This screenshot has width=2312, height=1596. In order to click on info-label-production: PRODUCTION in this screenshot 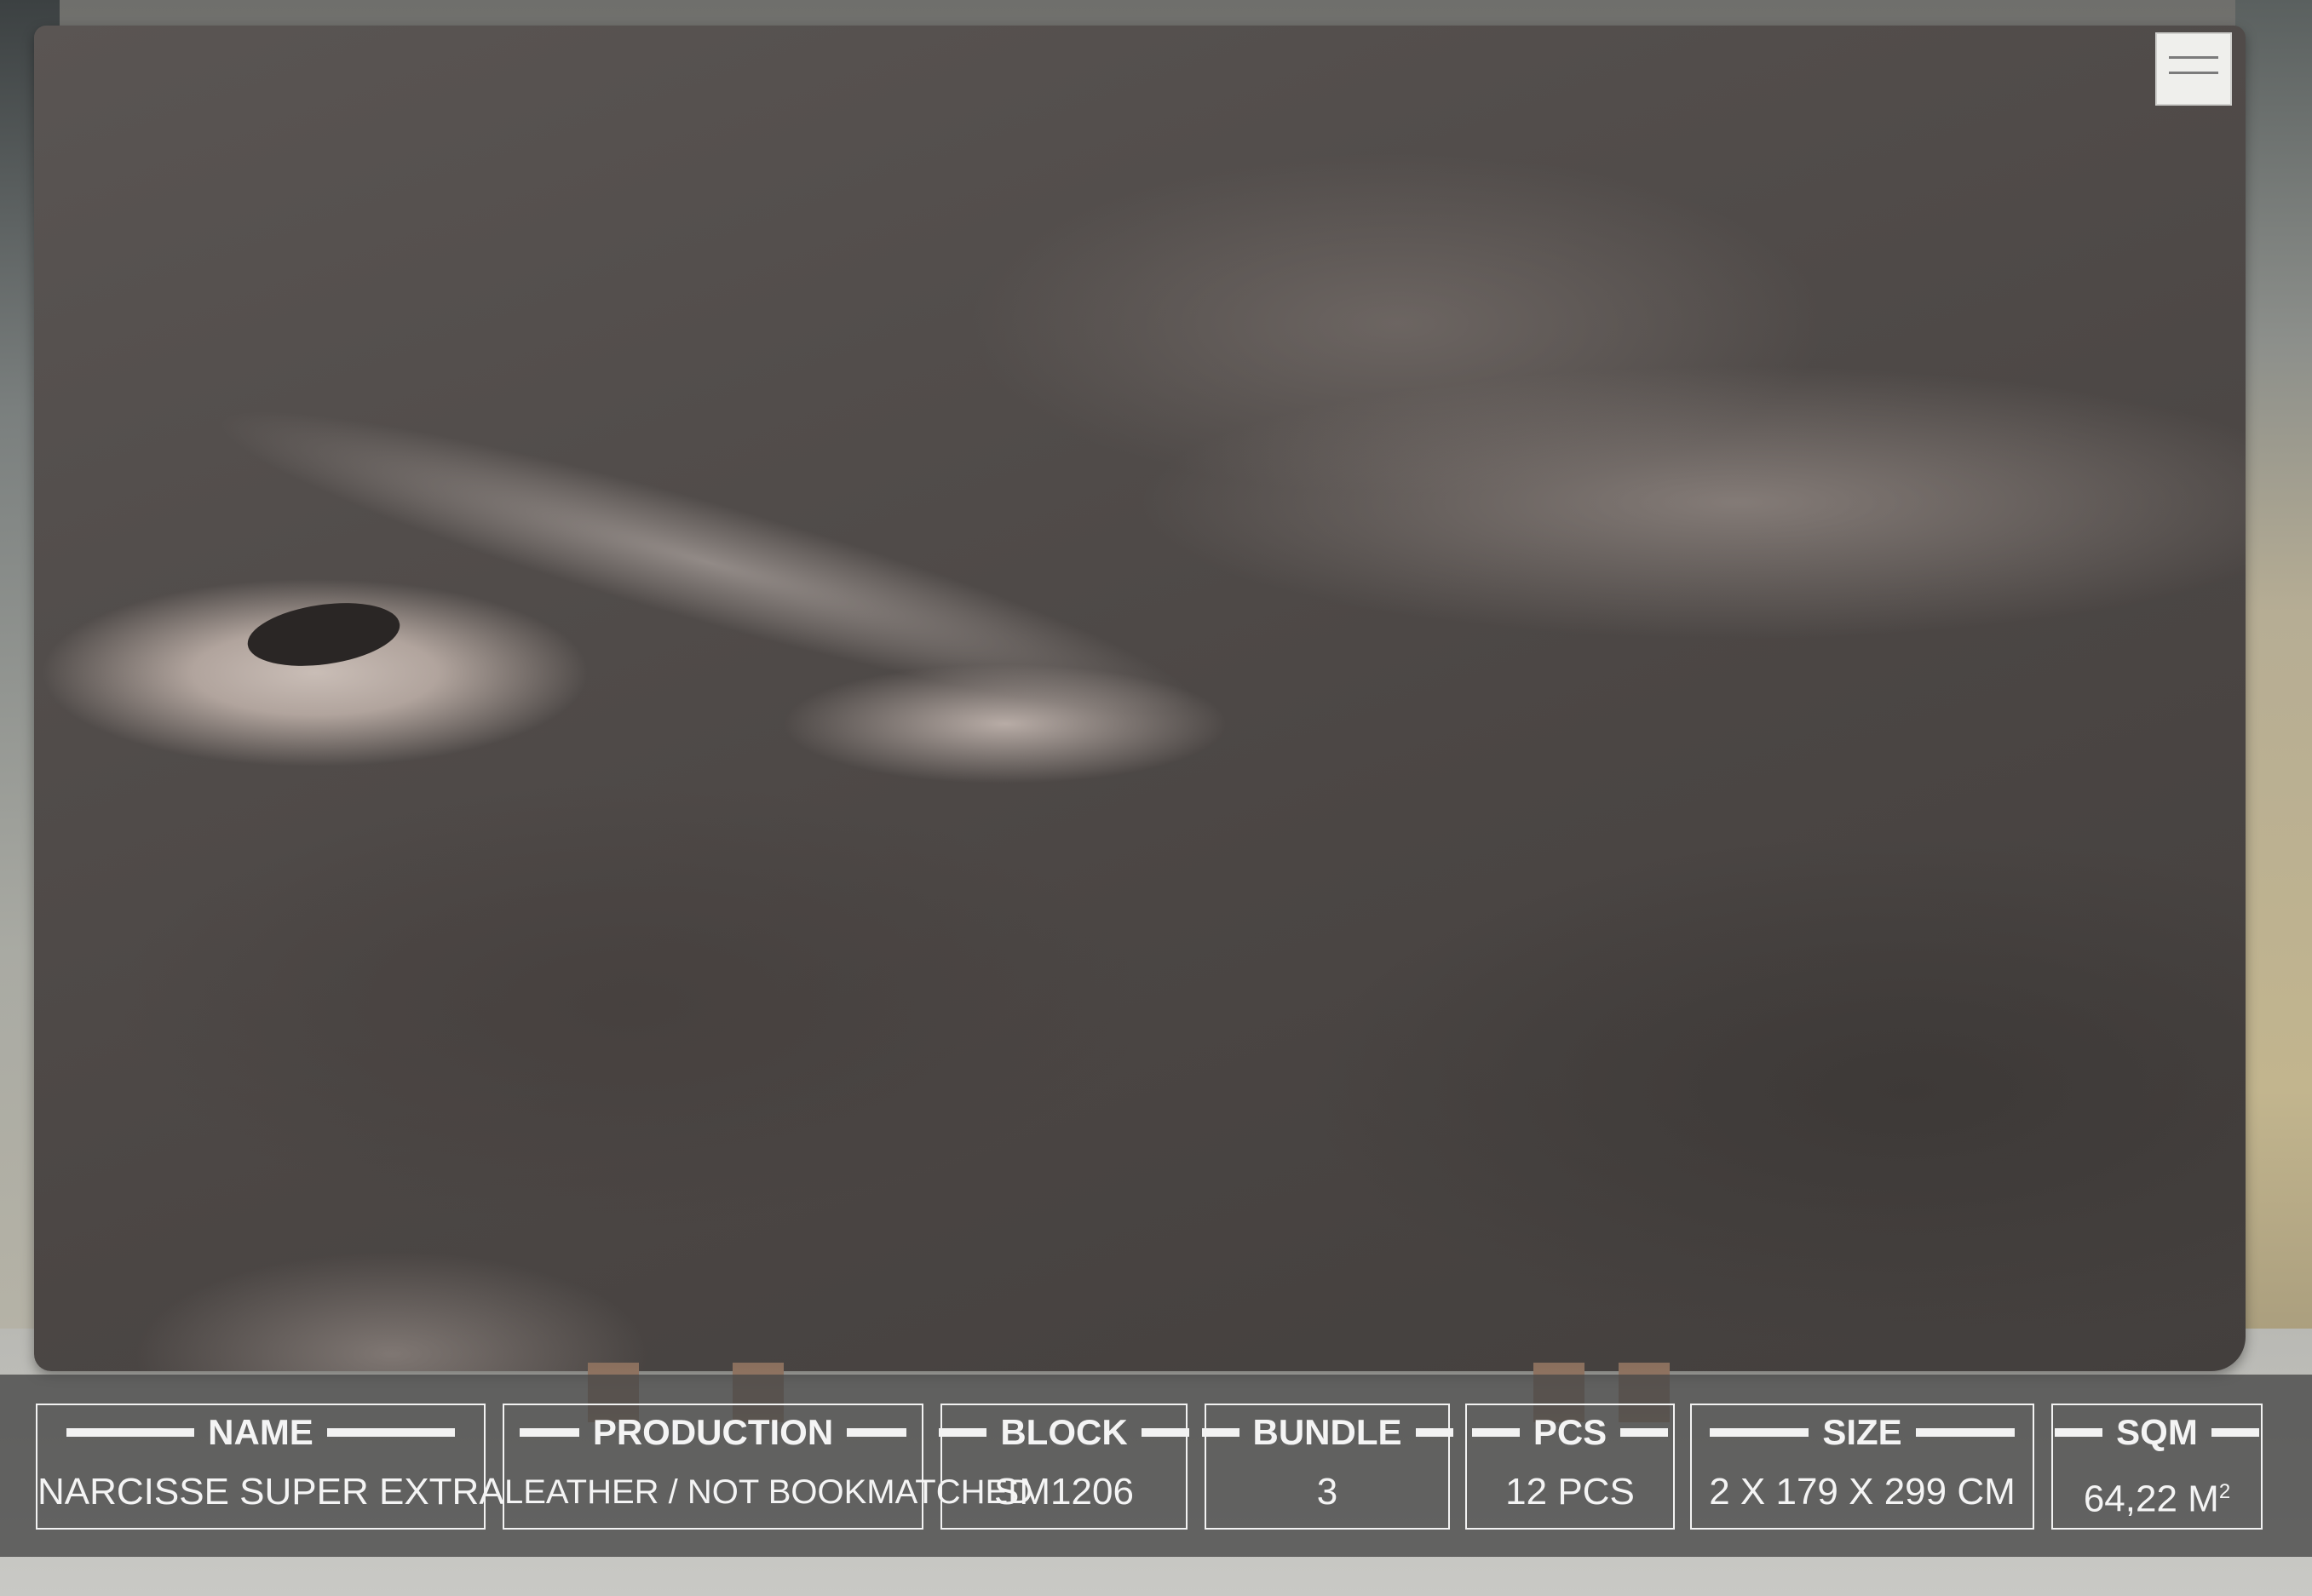, I will do `click(713, 1432)`.